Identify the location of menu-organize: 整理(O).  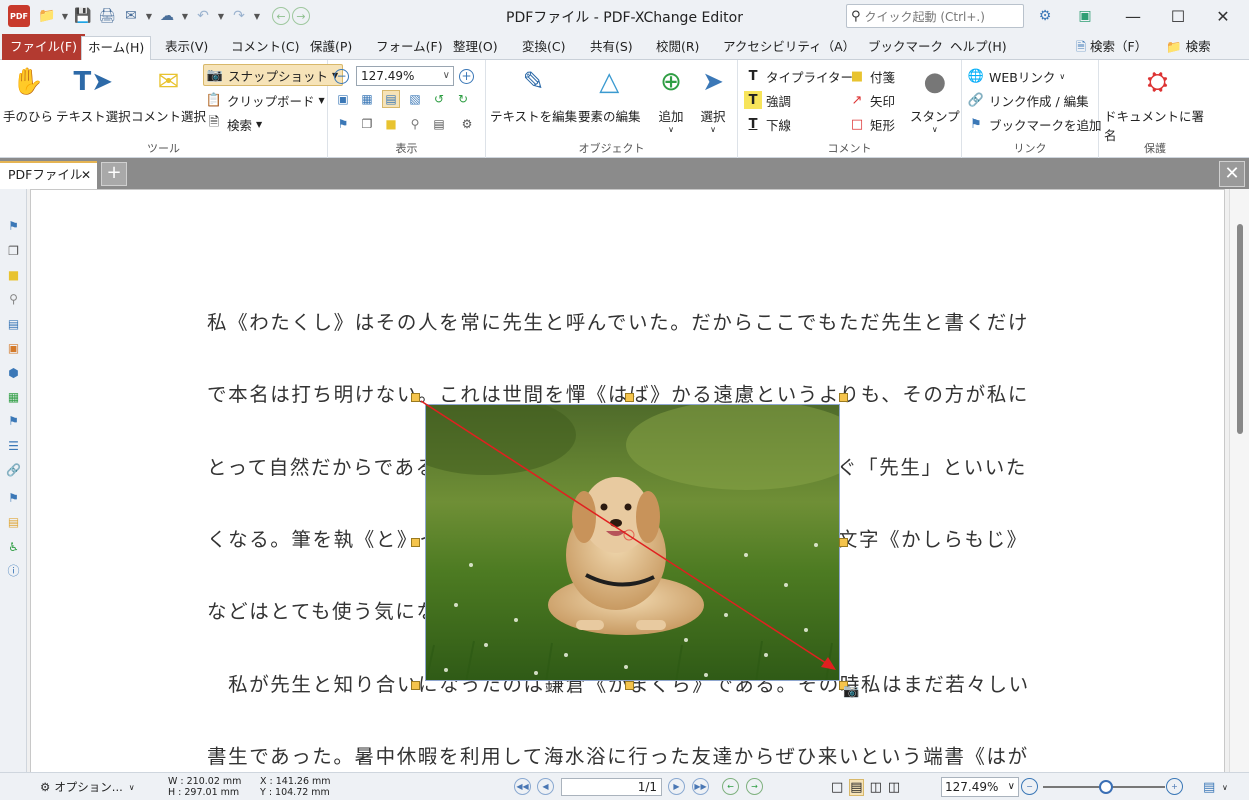
(475, 48).